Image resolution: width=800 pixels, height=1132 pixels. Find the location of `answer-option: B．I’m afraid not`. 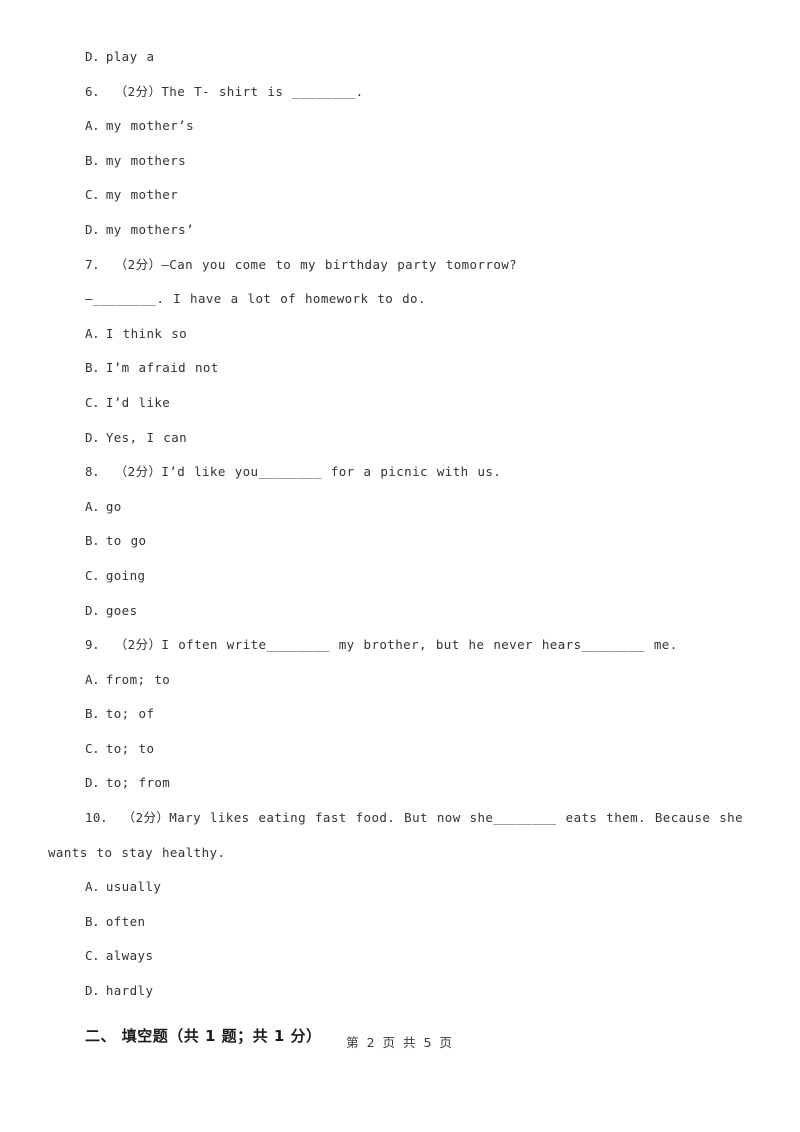

answer-option: B．I’m afraid not is located at coordinates (152, 368).